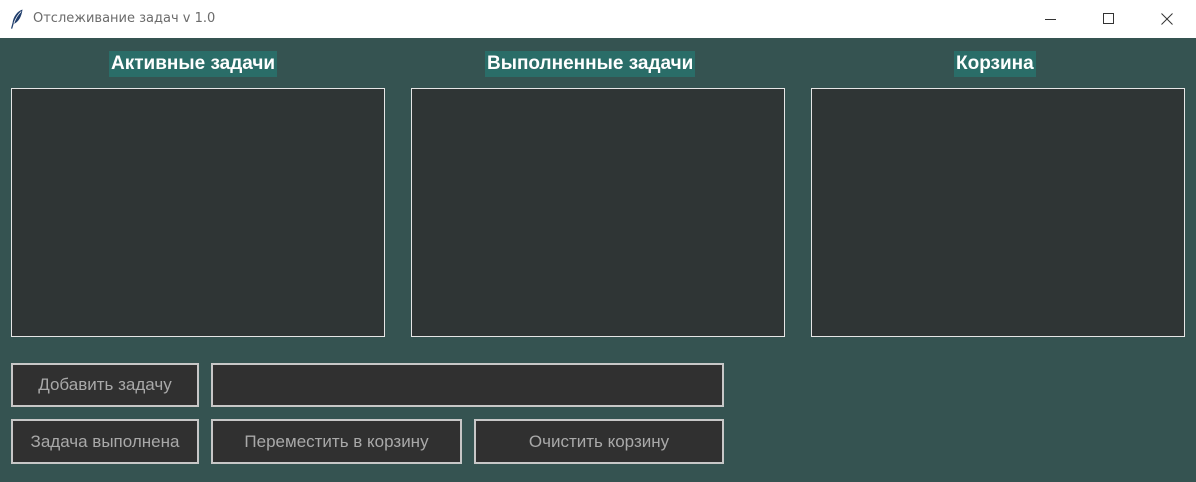  I want to click on clear-trash-button: Очистить корзину, so click(599, 441).